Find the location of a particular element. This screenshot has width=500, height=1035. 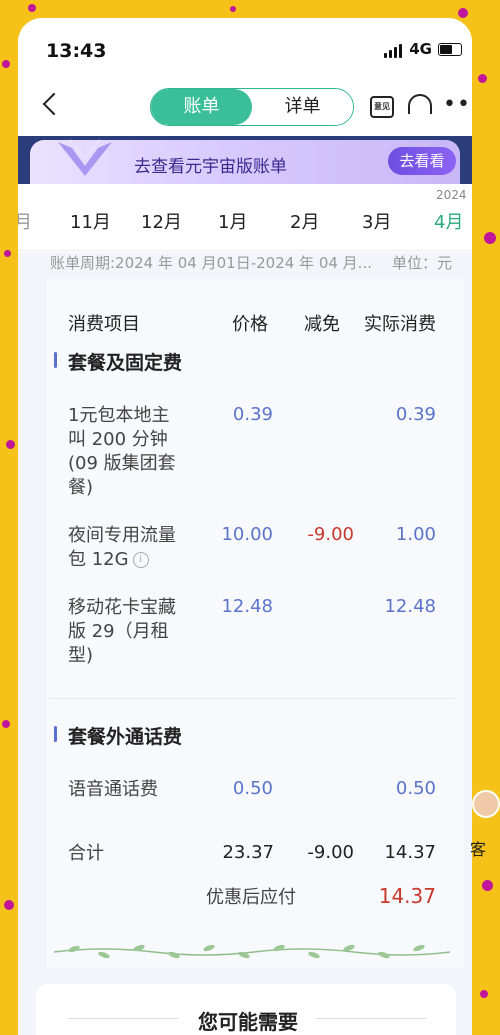

header-discount: 减免 is located at coordinates (322, 324).